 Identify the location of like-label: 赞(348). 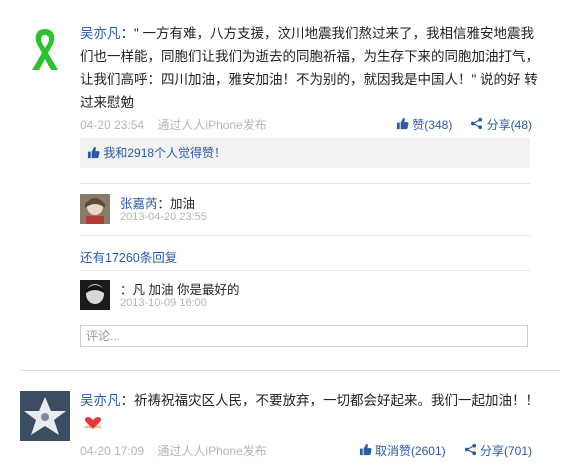
(432, 125).